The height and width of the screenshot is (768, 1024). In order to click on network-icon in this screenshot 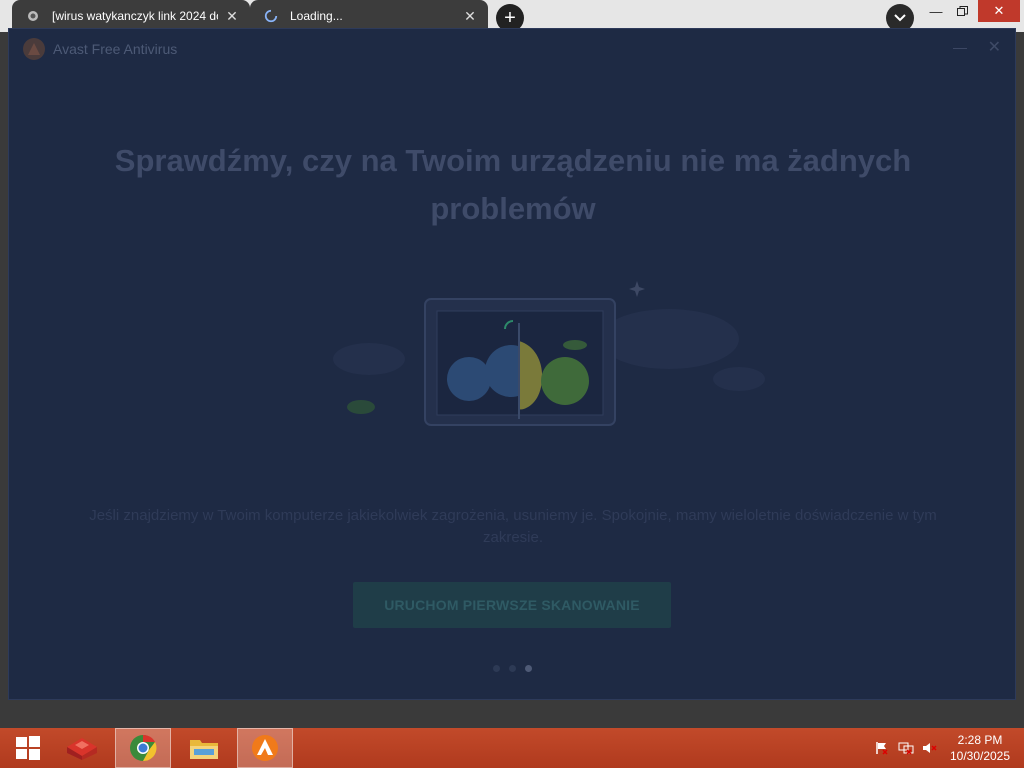, I will do `click(906, 748)`.